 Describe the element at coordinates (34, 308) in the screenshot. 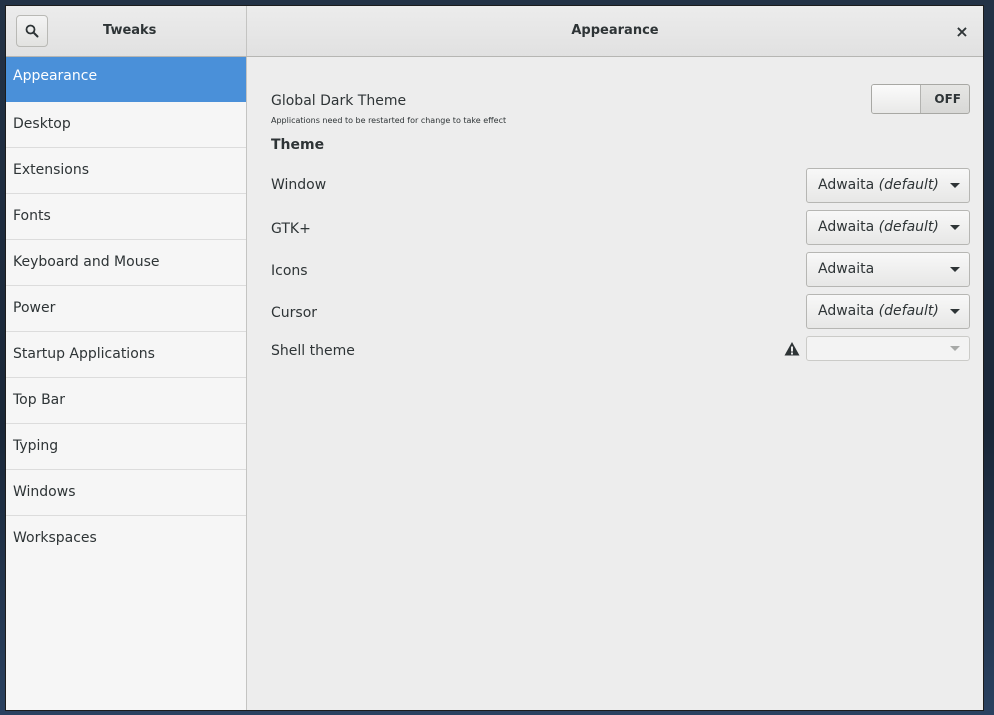

I see `sidebar-item-label: Power` at that location.